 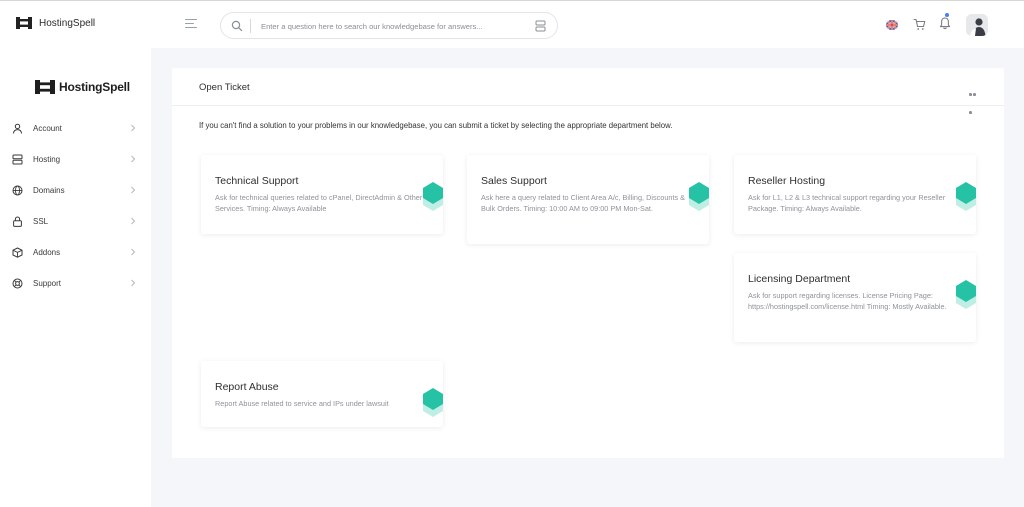 What do you see at coordinates (47, 128) in the screenshot?
I see `sidebar-item-label: Account` at bounding box center [47, 128].